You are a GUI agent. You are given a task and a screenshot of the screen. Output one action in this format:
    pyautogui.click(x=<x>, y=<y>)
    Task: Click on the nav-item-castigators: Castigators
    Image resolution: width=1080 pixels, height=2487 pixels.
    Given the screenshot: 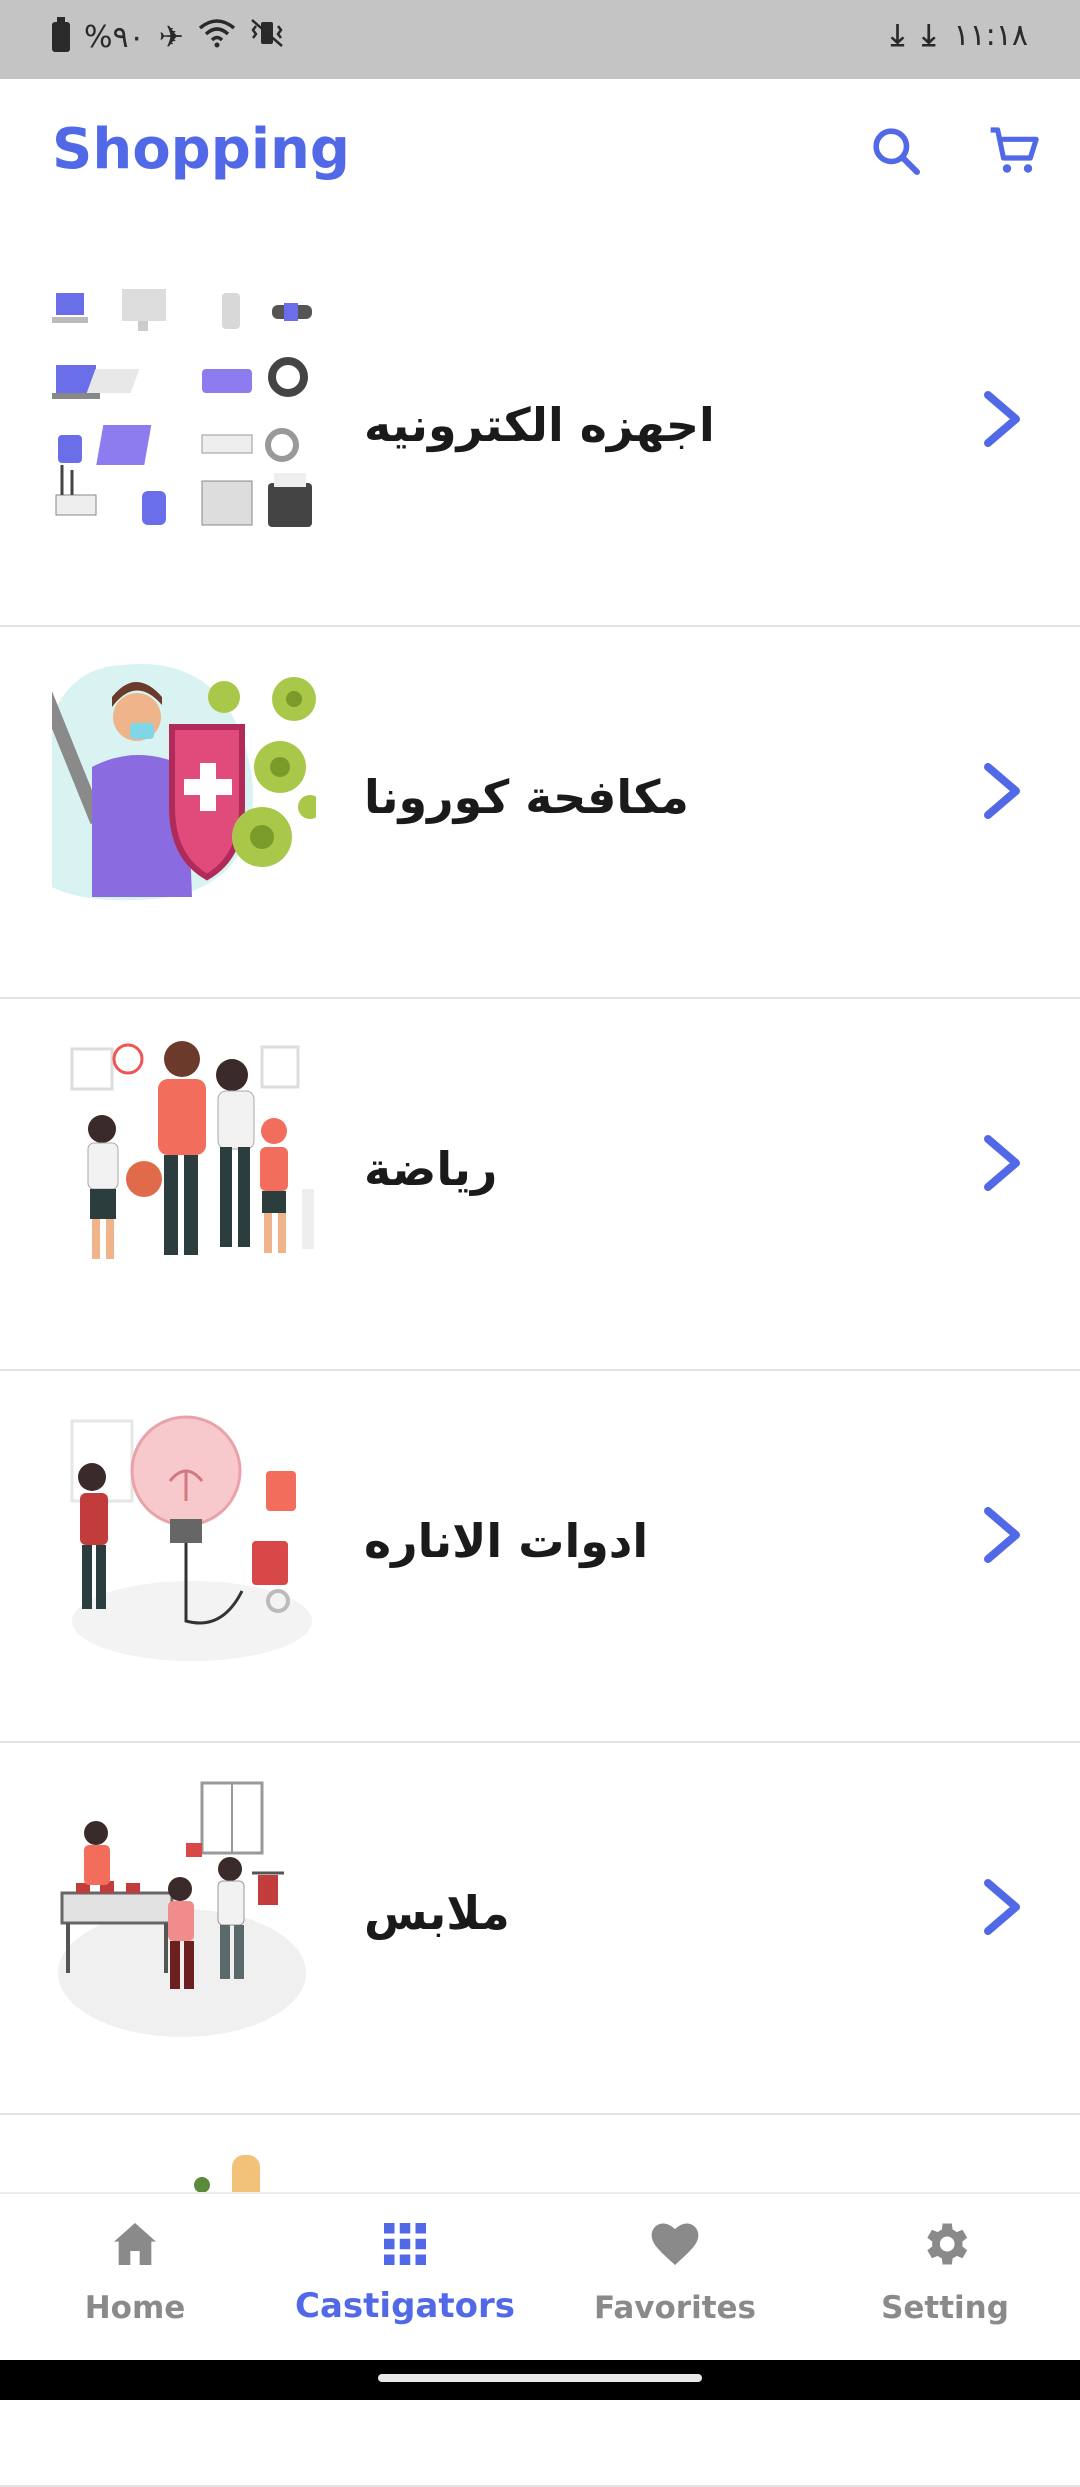 What is the action you would take?
    pyautogui.click(x=405, y=2278)
    